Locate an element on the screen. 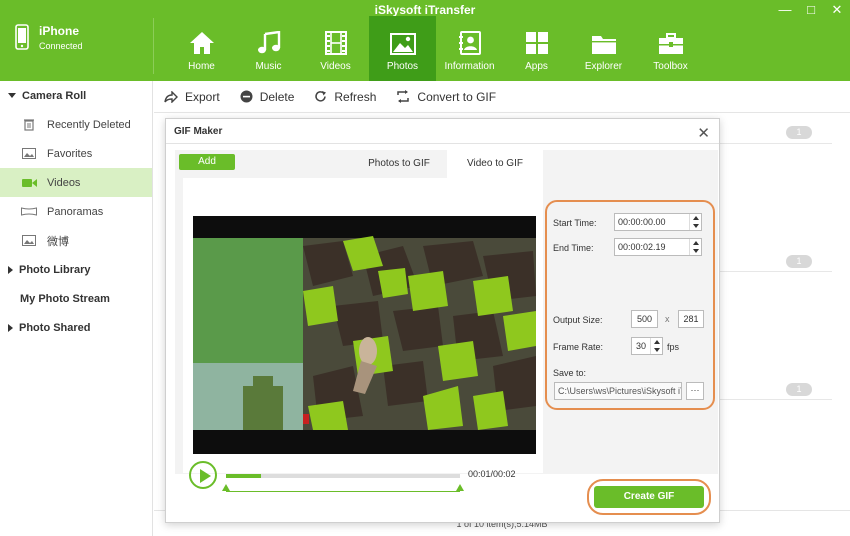 The image size is (850, 536). folder-icon is located at coordinates (603, 45).